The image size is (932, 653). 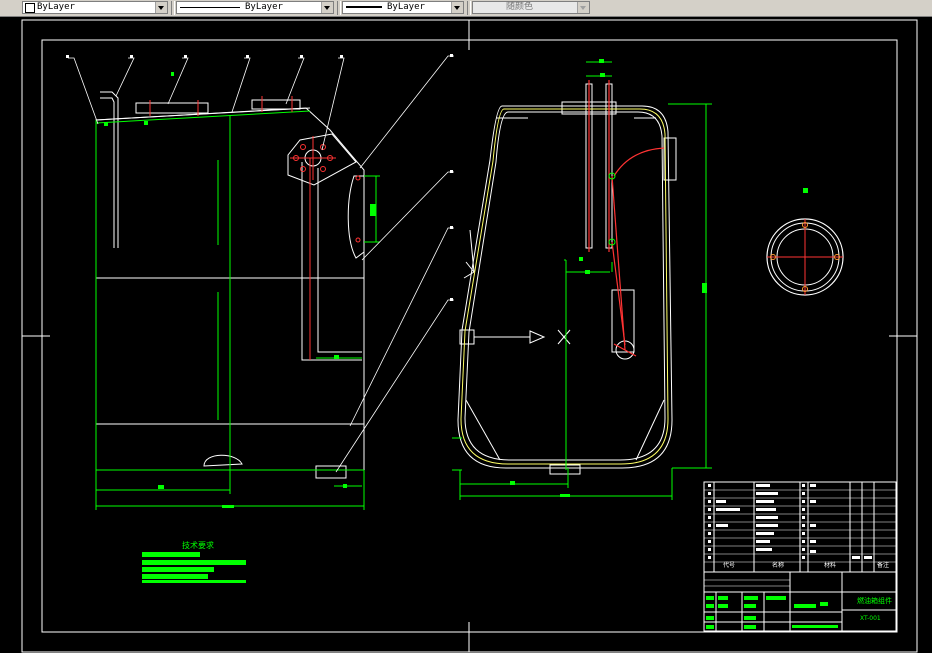 I want to click on title-block-remark-label: 备注, so click(x=883, y=565).